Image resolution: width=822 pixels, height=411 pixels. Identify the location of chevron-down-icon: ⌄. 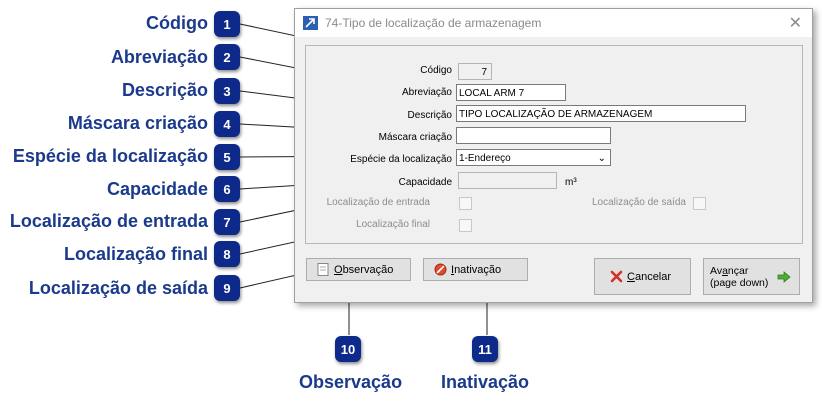
(602, 158).